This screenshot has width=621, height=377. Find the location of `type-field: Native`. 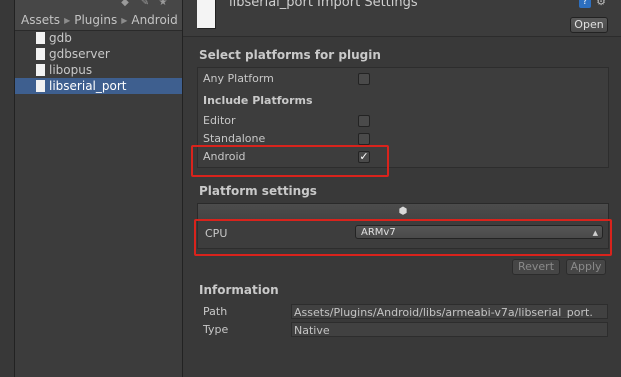

type-field: Native is located at coordinates (449, 329).